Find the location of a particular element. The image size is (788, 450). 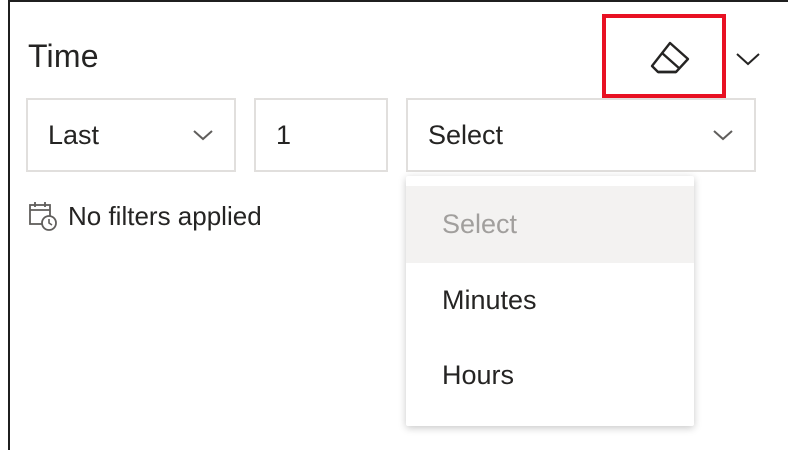

filter-status: No filters applied is located at coordinates (145, 216).